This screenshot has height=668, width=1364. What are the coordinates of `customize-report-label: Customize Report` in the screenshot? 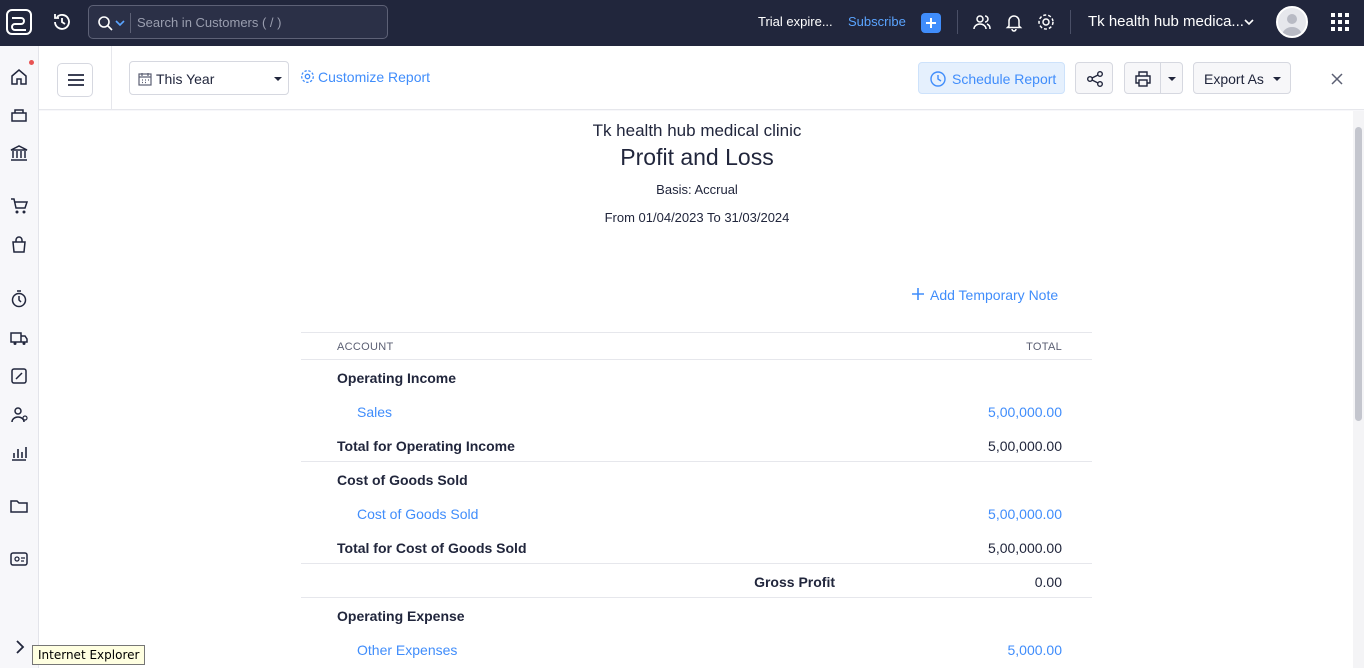 It's located at (374, 77).